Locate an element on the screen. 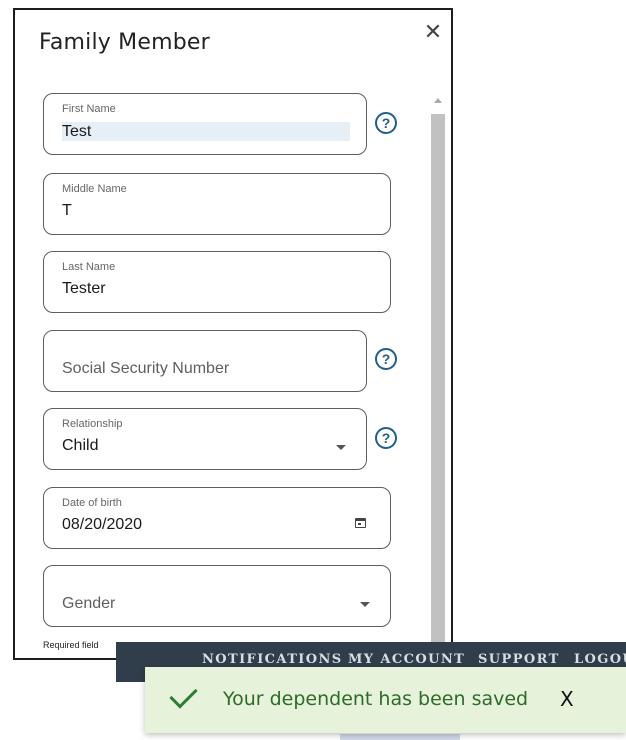 The image size is (626, 740). toast-message: Your dependent has been saved is located at coordinates (376, 699).